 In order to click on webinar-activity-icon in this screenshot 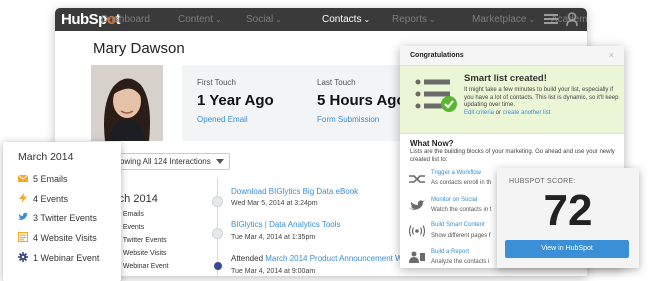, I will do `click(218, 266)`.